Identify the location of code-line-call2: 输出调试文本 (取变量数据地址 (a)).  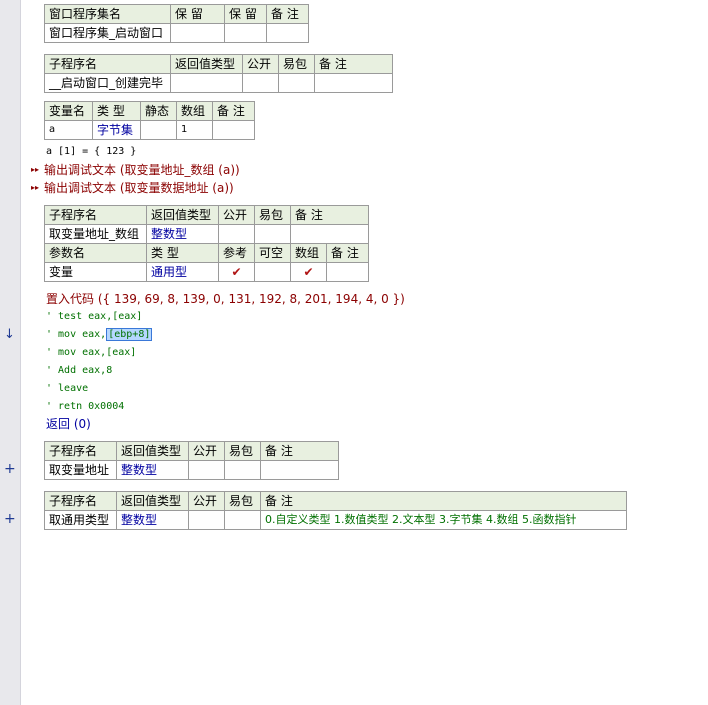
(139, 188).